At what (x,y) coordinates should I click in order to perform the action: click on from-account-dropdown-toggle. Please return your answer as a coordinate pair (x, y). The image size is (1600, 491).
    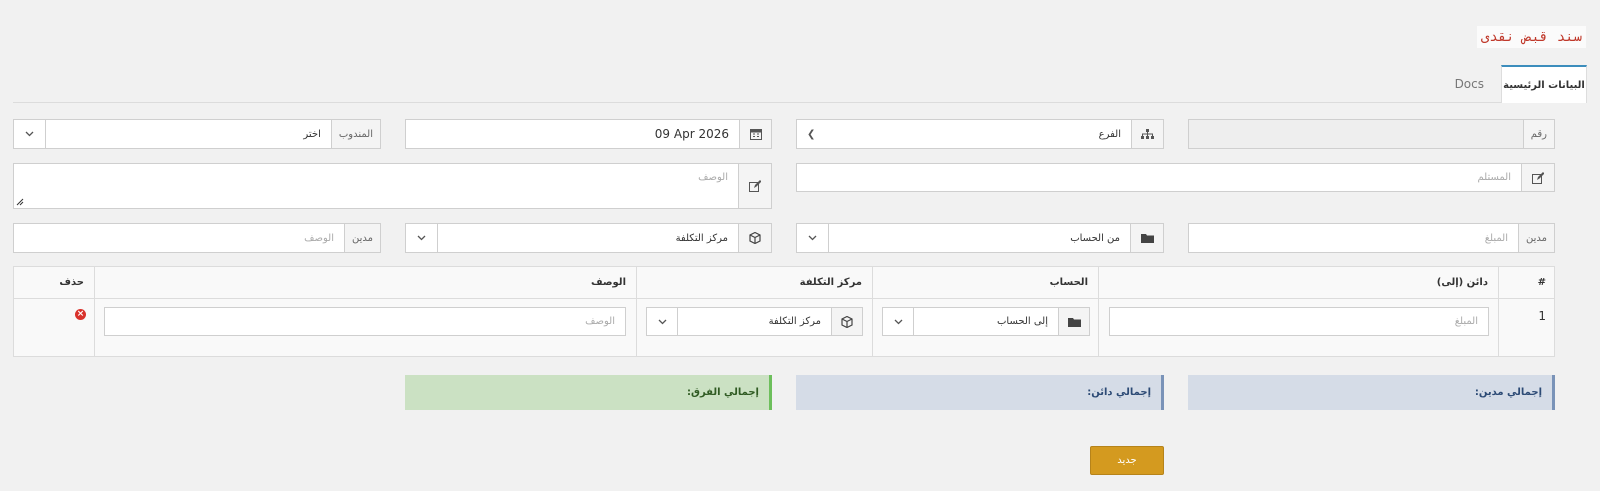
    Looking at the image, I should click on (813, 238).